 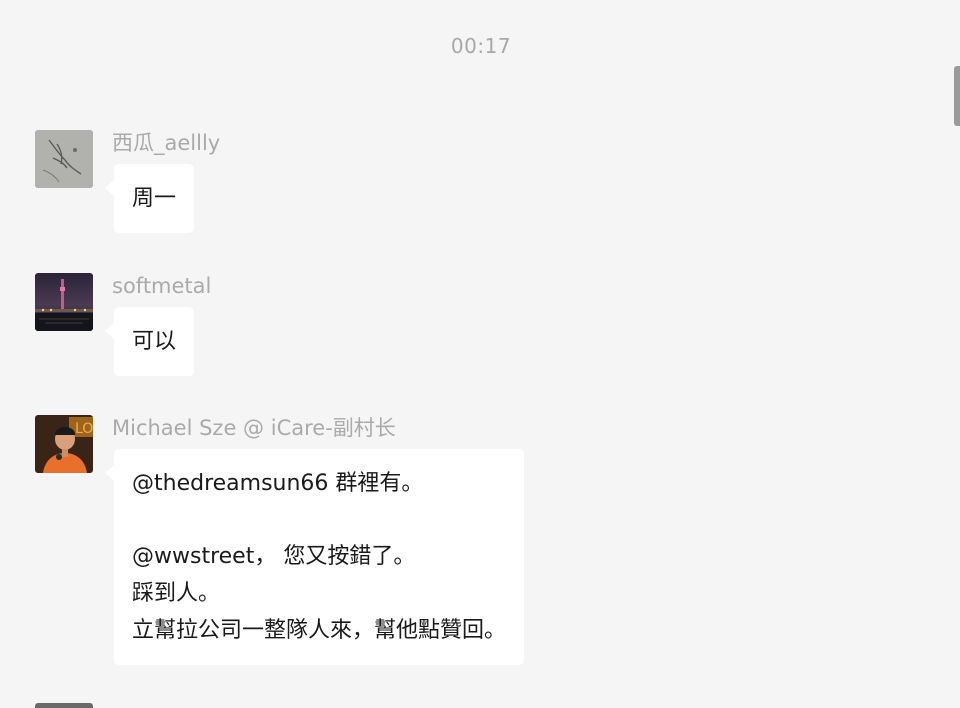 I want to click on night-tower-avatar-icon, so click(x=64, y=302).